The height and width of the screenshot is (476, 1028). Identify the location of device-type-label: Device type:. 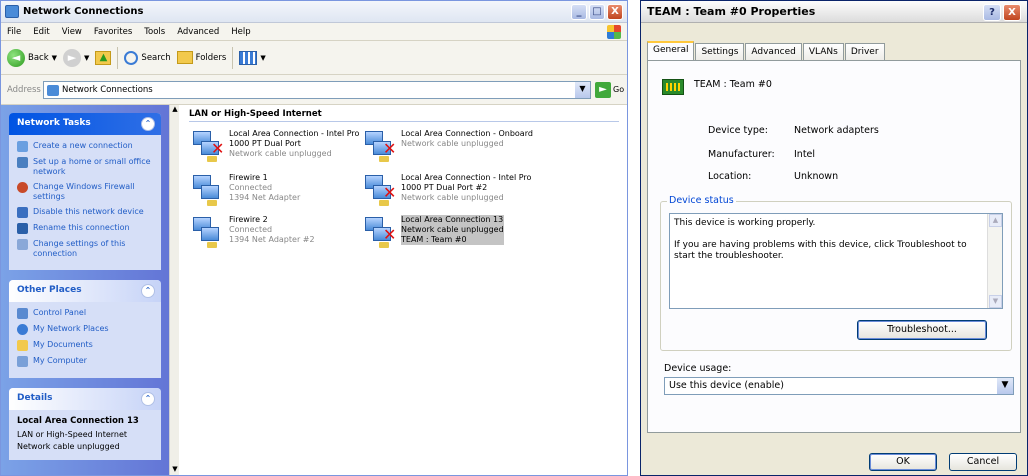
(738, 130).